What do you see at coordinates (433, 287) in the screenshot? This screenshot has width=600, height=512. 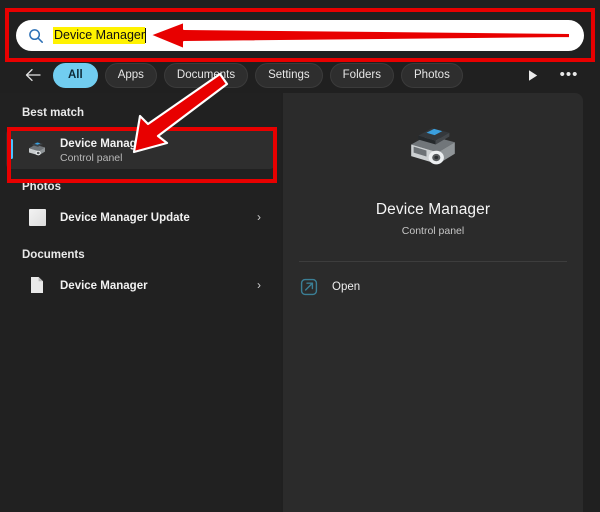 I see `open-action-button: Open` at bounding box center [433, 287].